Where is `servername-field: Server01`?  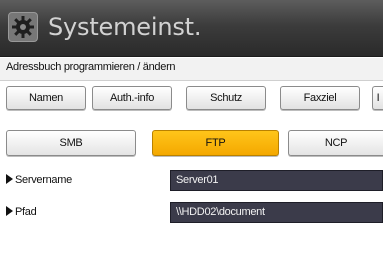
servername-field: Server01 is located at coordinates (276, 180).